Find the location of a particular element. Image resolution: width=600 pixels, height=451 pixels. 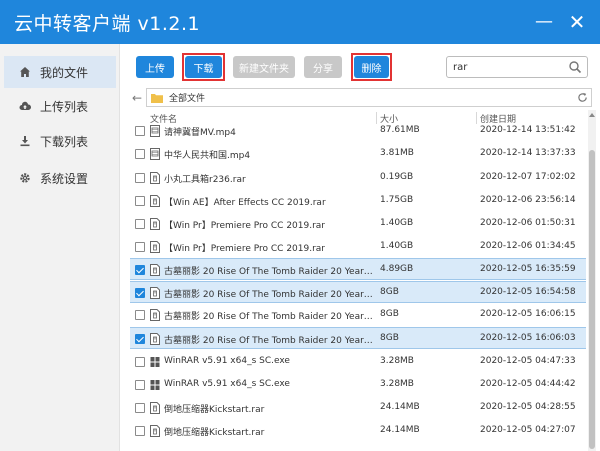

file-size: 0.19GB is located at coordinates (397, 177).